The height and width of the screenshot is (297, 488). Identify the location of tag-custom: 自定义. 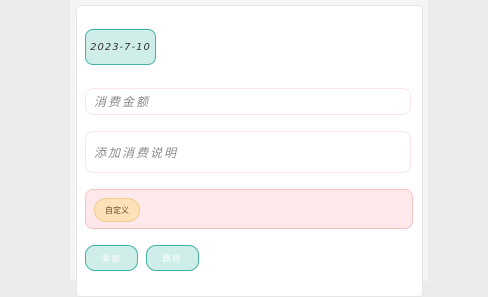
(117, 210).